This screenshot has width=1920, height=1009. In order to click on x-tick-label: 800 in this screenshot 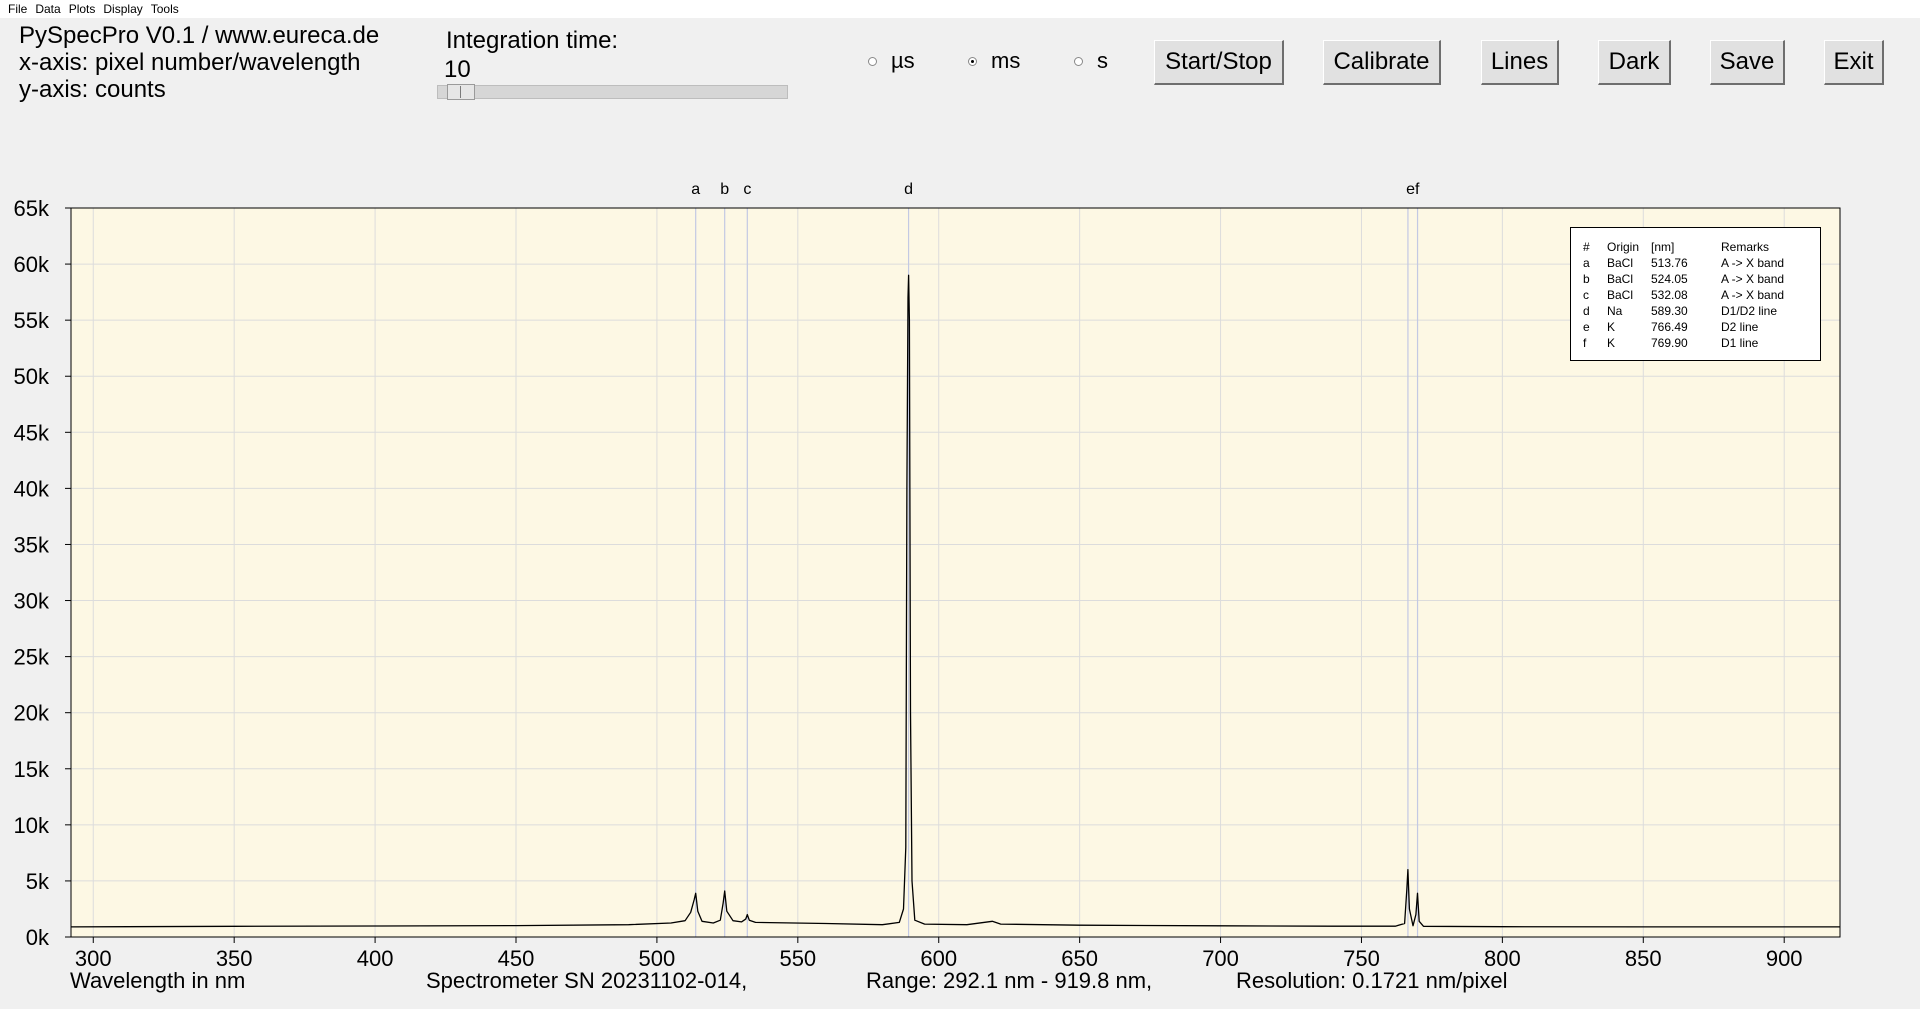, I will do `click(1502, 957)`.